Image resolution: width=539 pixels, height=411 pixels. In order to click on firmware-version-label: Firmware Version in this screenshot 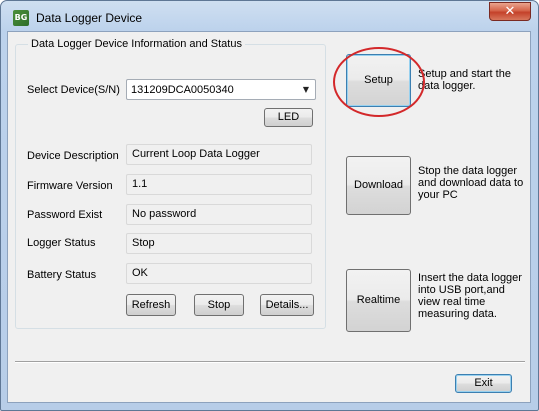, I will do `click(70, 186)`.